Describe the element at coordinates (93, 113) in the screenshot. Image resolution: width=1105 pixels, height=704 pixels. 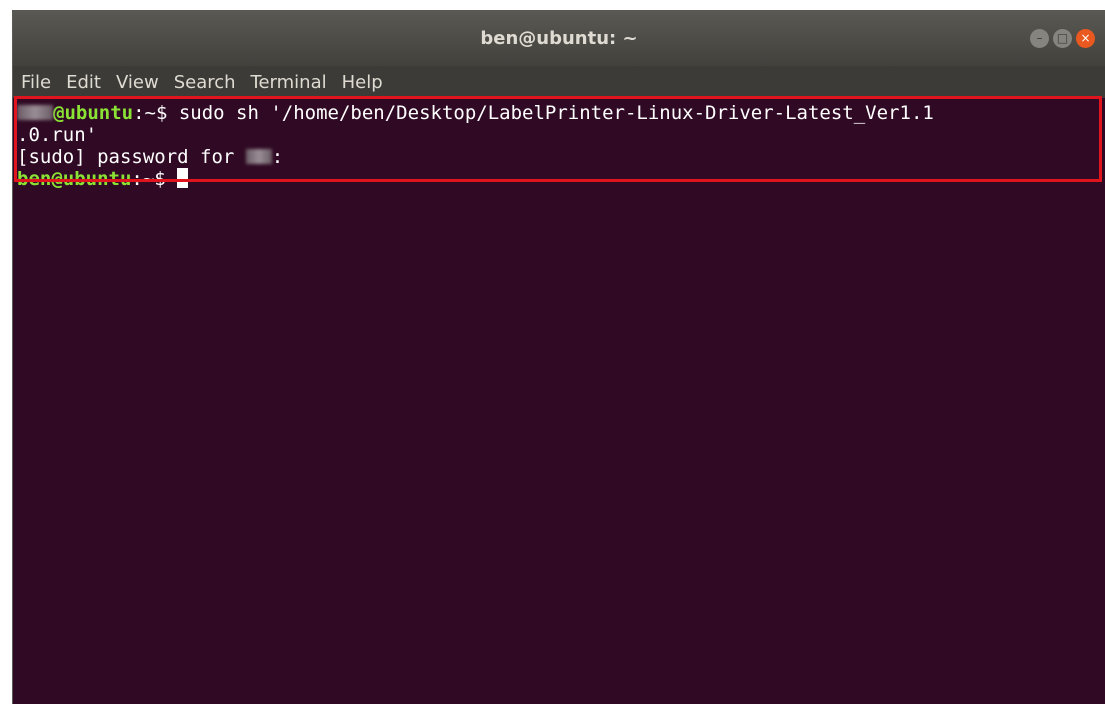
I see `prompt-host: @ubuntu` at that location.